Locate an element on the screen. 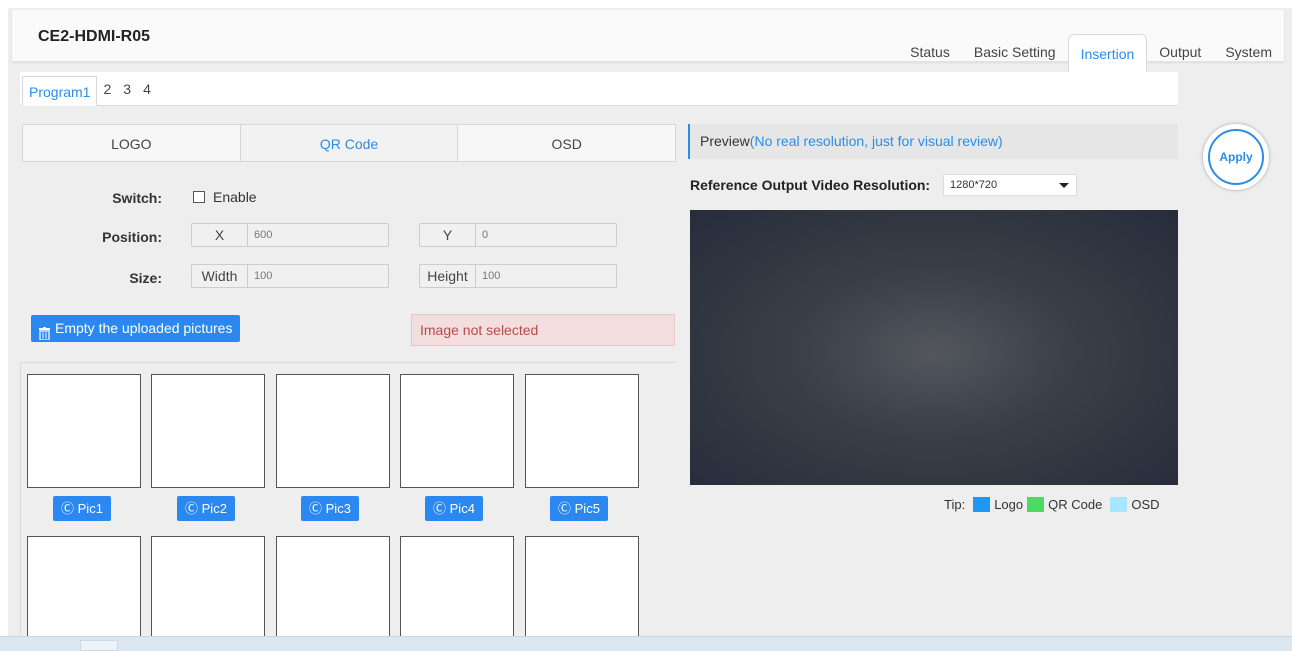  tab-qr-code: QR Code is located at coordinates (349, 143).